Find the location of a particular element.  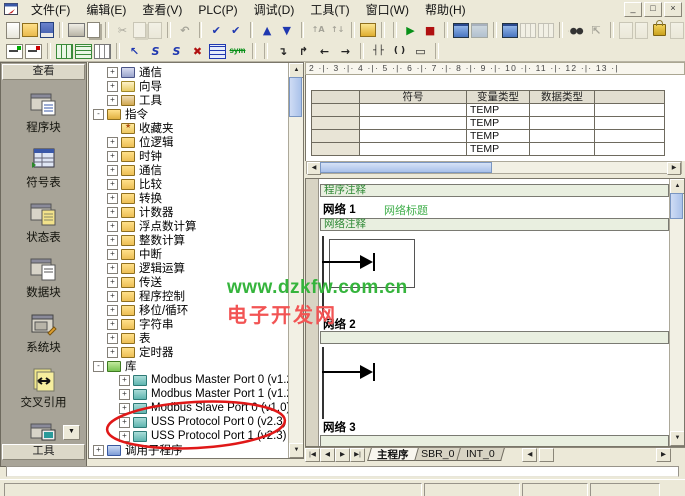

next-tab-icon: ▶ is located at coordinates (342, 455).